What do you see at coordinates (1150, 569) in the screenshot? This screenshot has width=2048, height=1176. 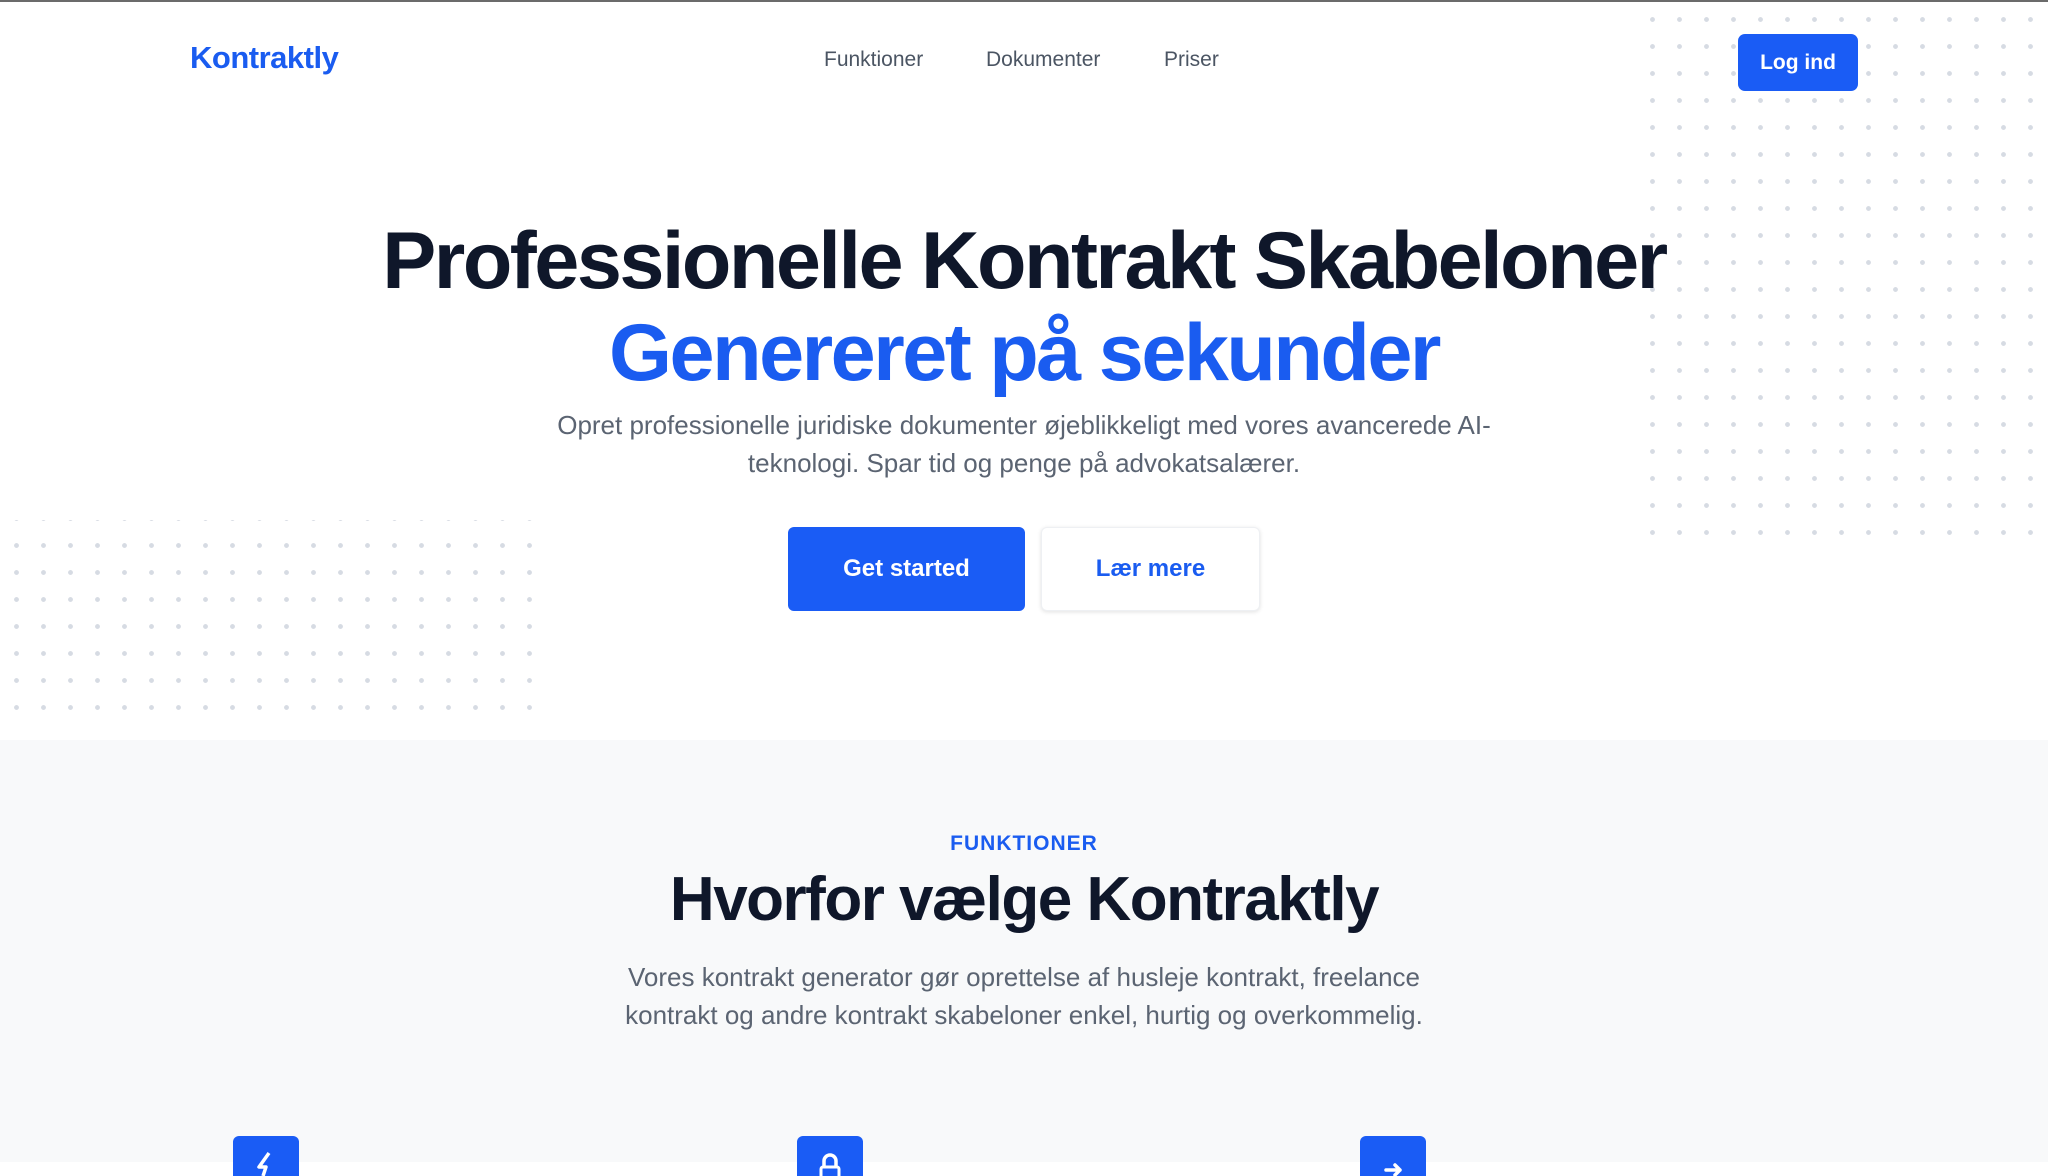 I see `learn-more-button: Lær mere` at bounding box center [1150, 569].